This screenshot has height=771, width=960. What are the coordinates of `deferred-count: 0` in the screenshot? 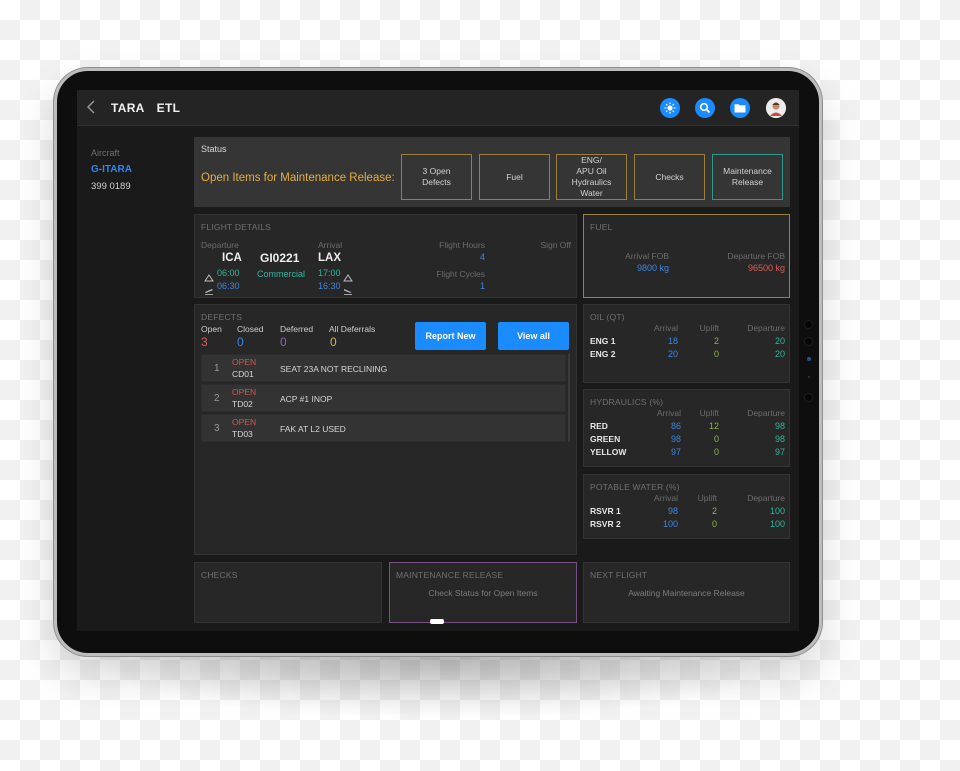 It's located at (283, 342).